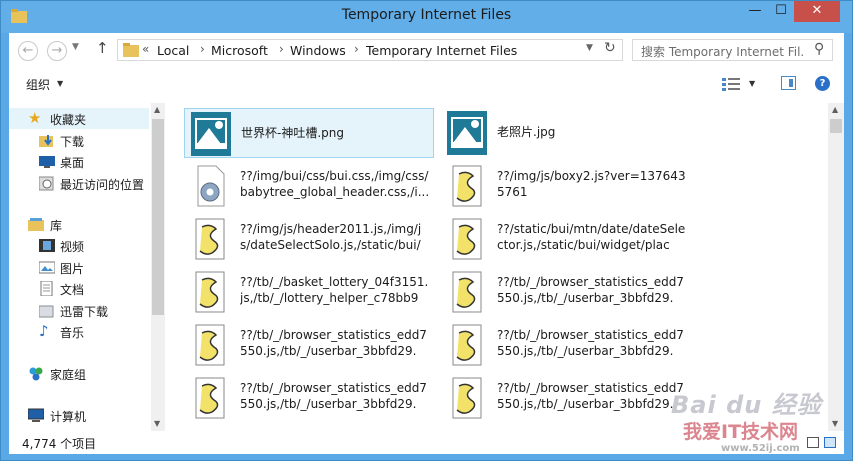 The width and height of the screenshot is (853, 461). I want to click on list-item: 世界杯-神吐槽.png, so click(309, 133).